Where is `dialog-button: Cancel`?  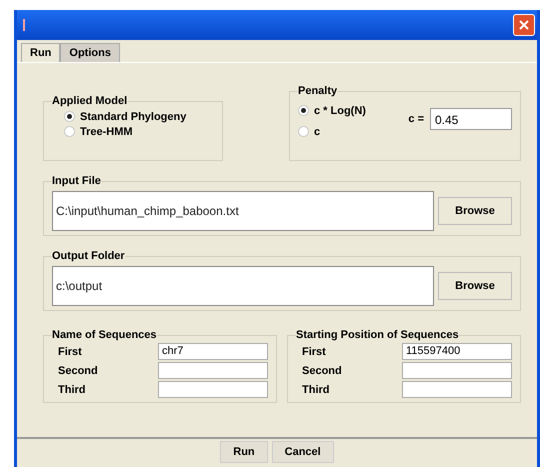 dialog-button: Cancel is located at coordinates (303, 452).